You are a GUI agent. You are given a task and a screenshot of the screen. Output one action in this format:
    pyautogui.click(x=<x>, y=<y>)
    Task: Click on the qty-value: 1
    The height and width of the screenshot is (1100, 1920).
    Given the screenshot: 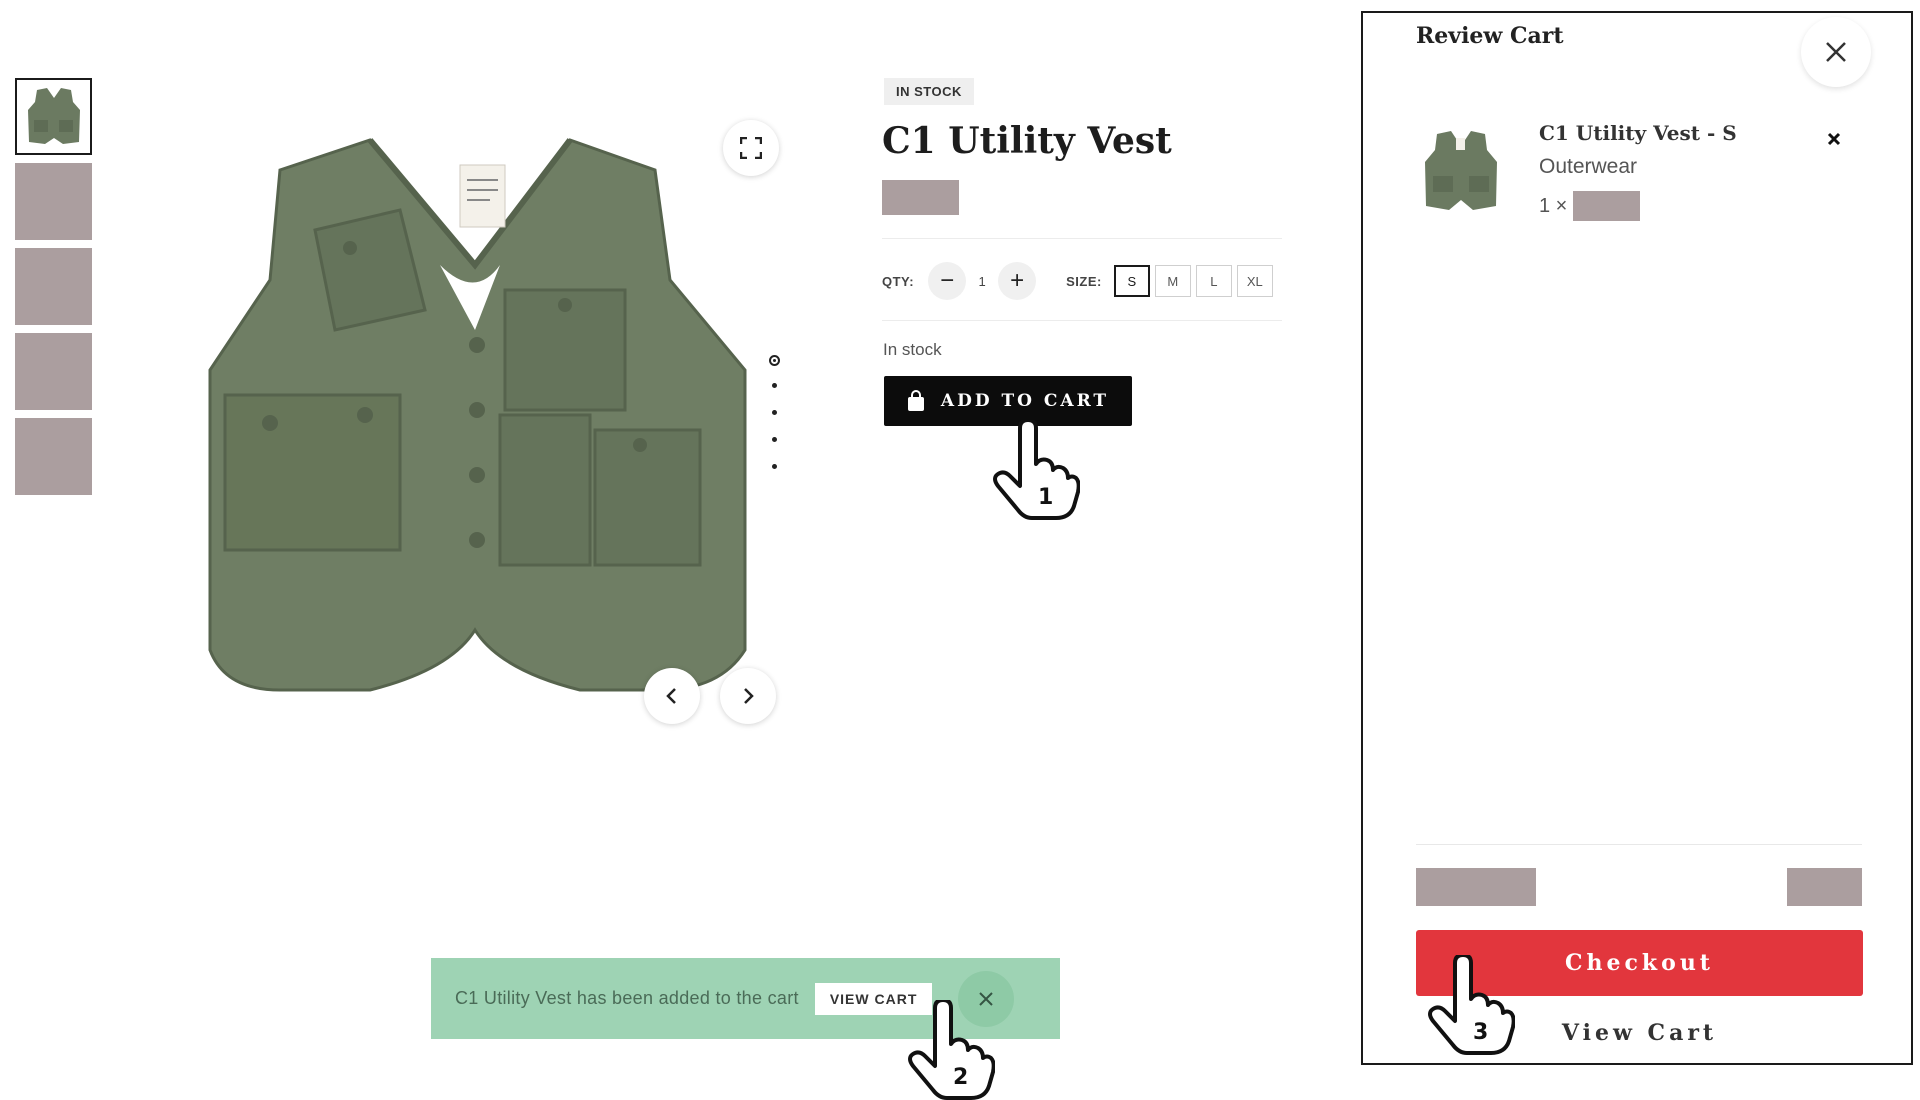 What is the action you would take?
    pyautogui.click(x=982, y=281)
    